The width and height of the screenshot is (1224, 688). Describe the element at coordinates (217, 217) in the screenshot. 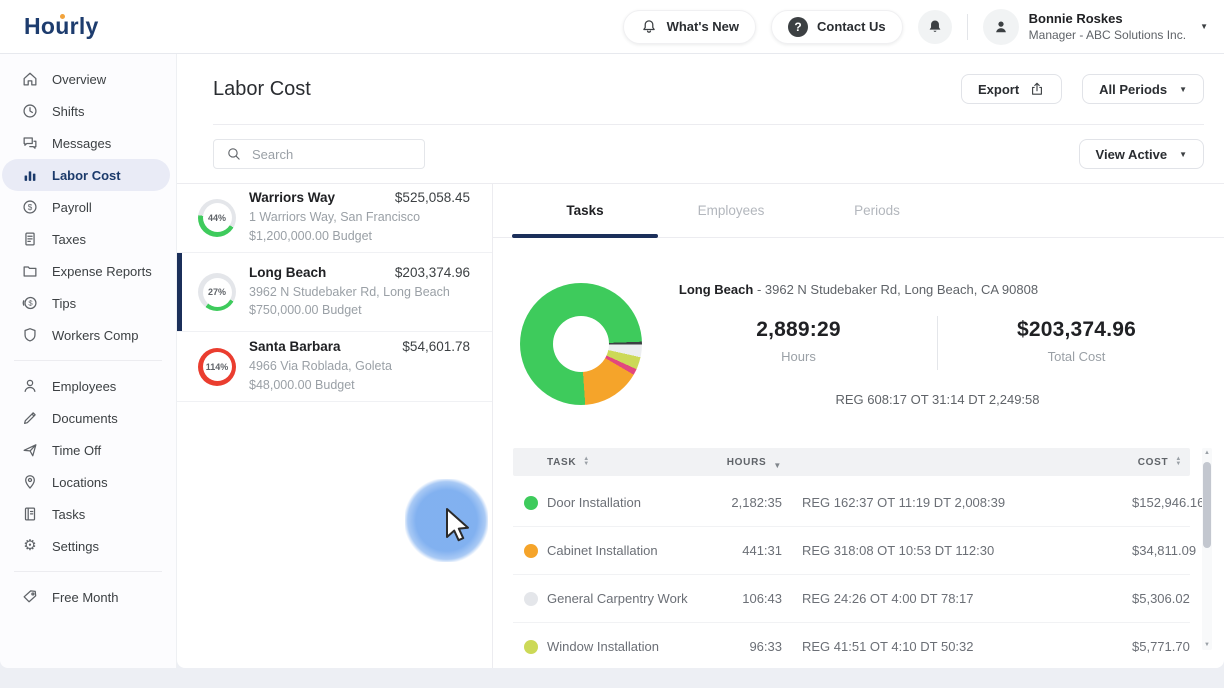

I see `budget-percent: 44%` at that location.